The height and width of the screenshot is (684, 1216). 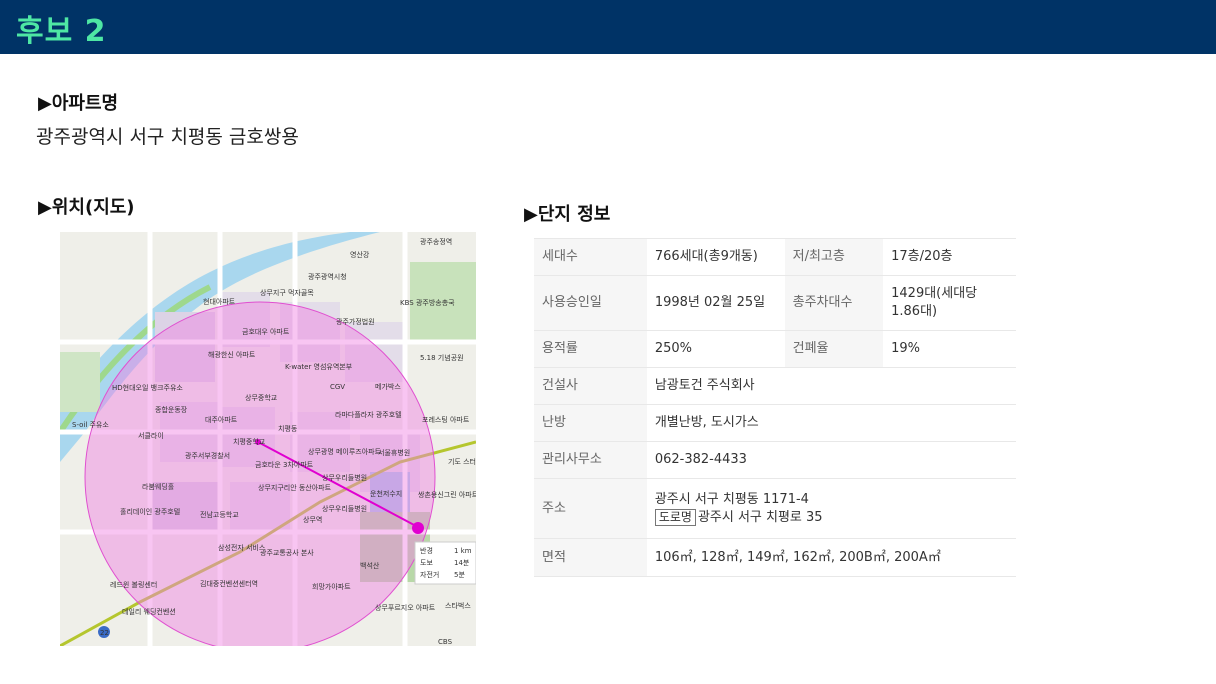 What do you see at coordinates (590, 303) in the screenshot?
I see `approval-label: 사용승인일` at bounding box center [590, 303].